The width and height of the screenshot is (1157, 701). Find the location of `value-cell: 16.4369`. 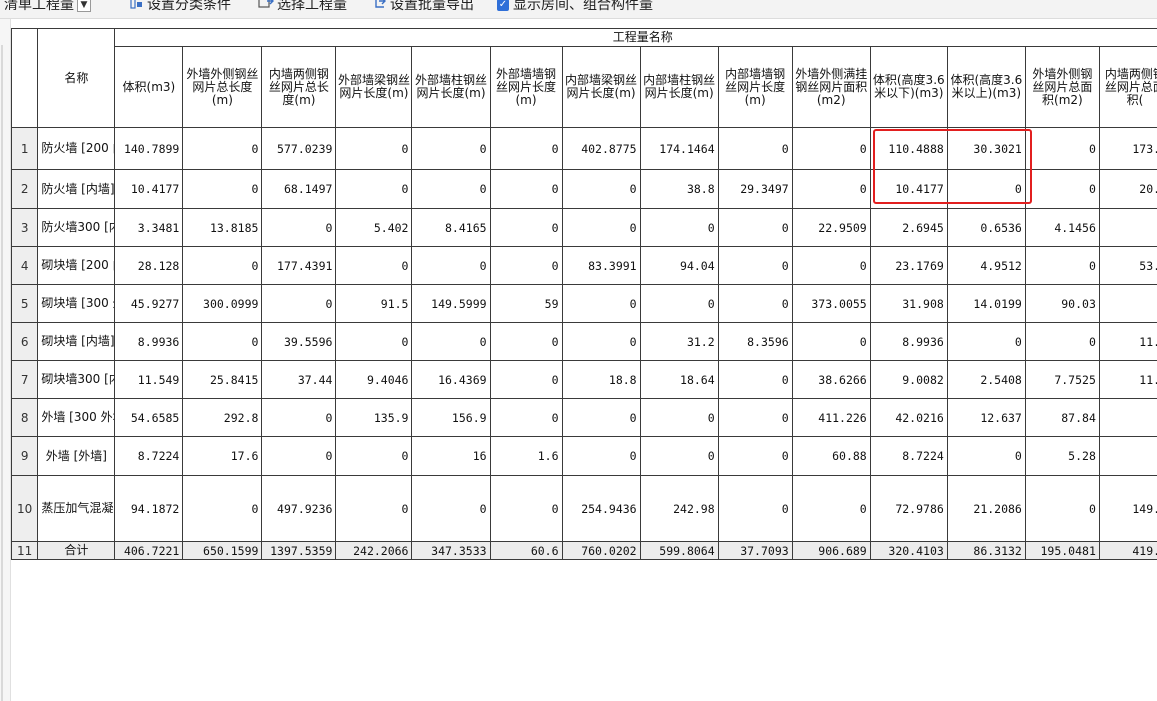

value-cell: 16.4369 is located at coordinates (451, 379).